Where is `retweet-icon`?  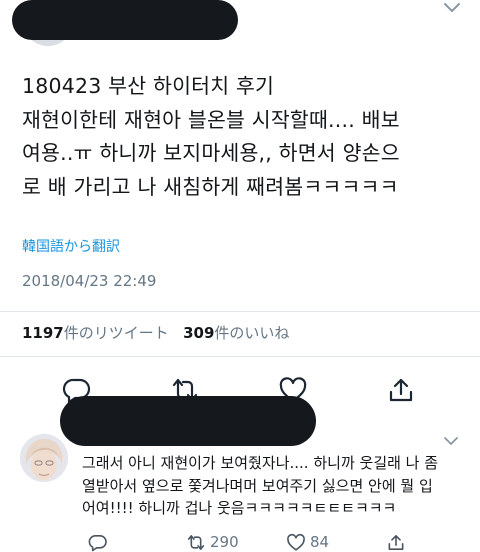
retweet-icon is located at coordinates (196, 542).